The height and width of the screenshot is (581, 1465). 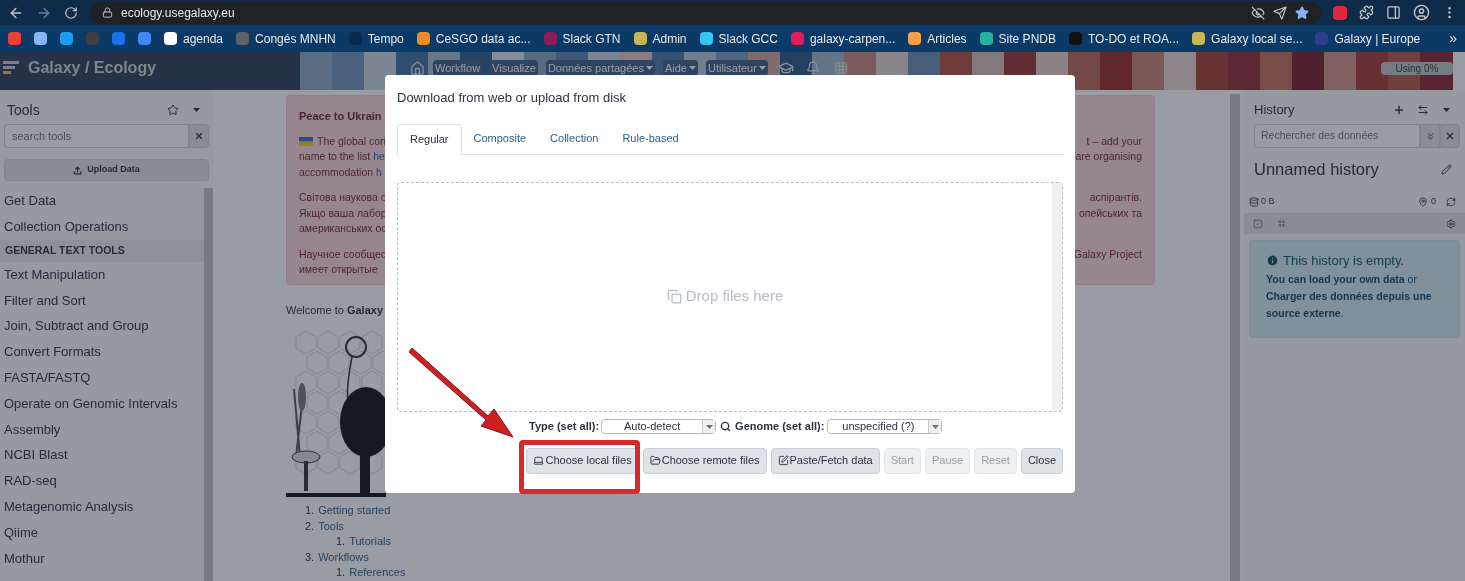 I want to click on content-link: Tutorials, so click(x=370, y=541).